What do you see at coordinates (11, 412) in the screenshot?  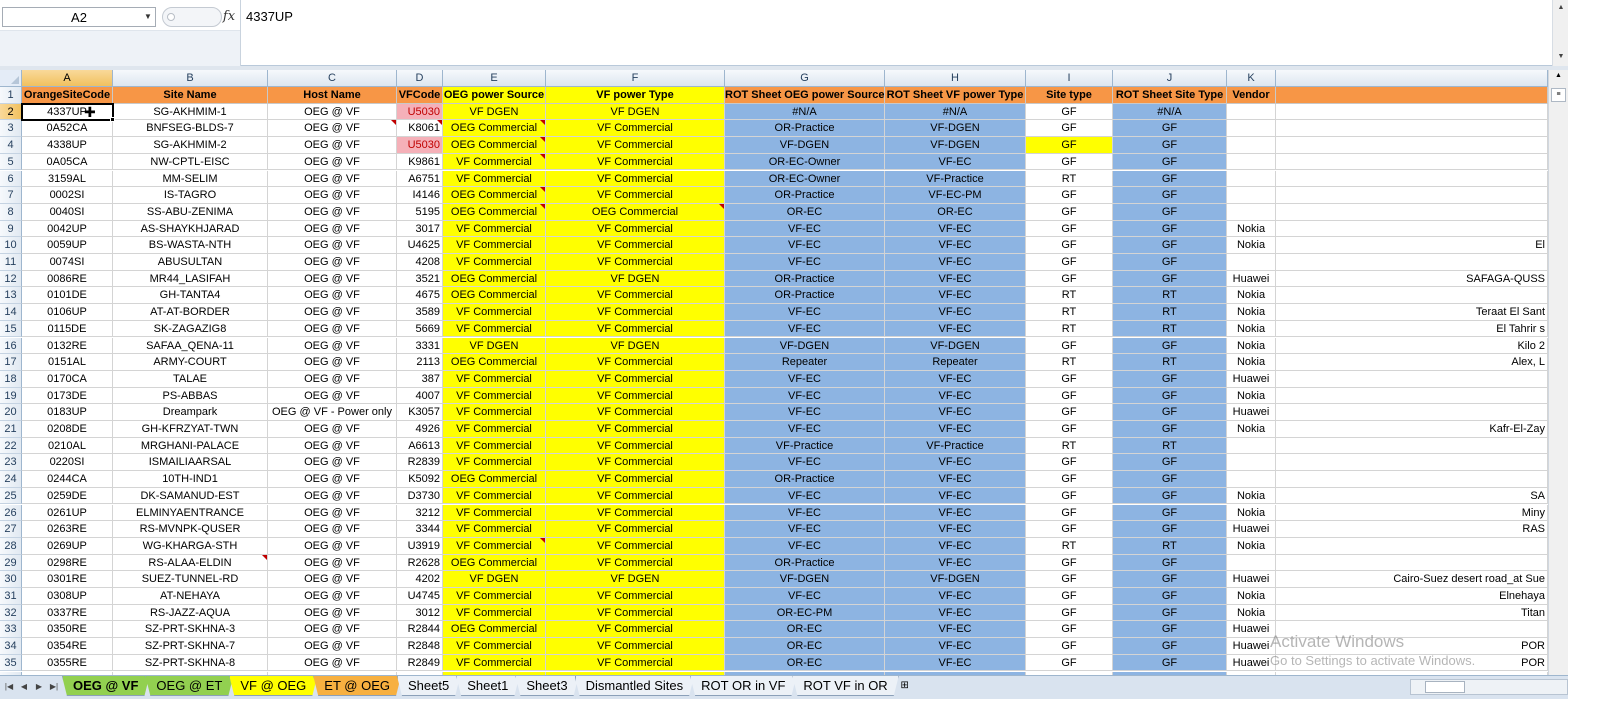 I see `row-header: 20` at bounding box center [11, 412].